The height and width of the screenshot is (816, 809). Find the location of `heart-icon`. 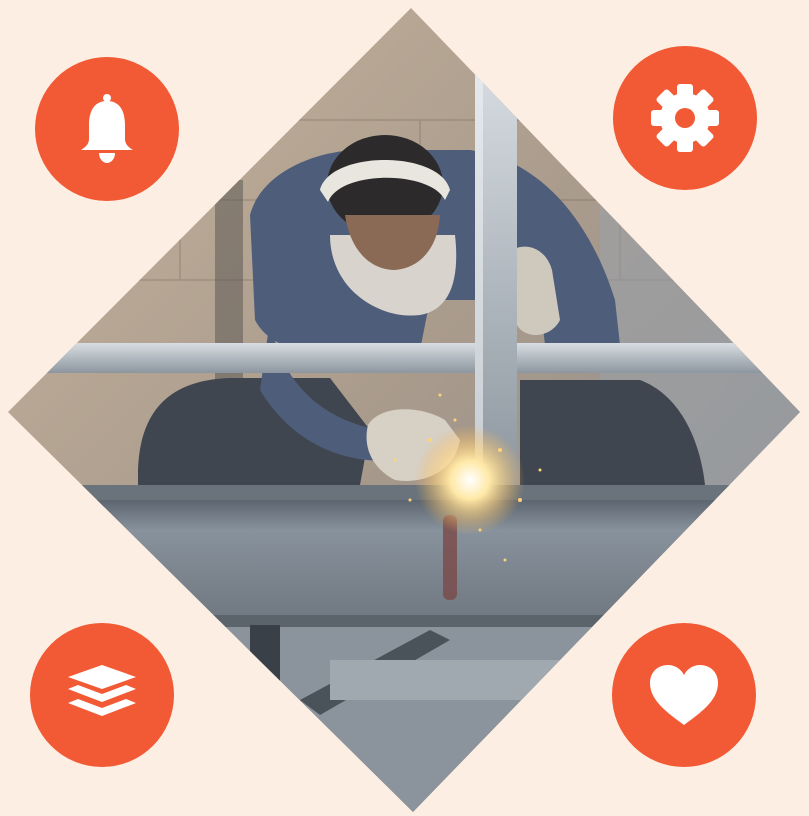

heart-icon is located at coordinates (684, 695).